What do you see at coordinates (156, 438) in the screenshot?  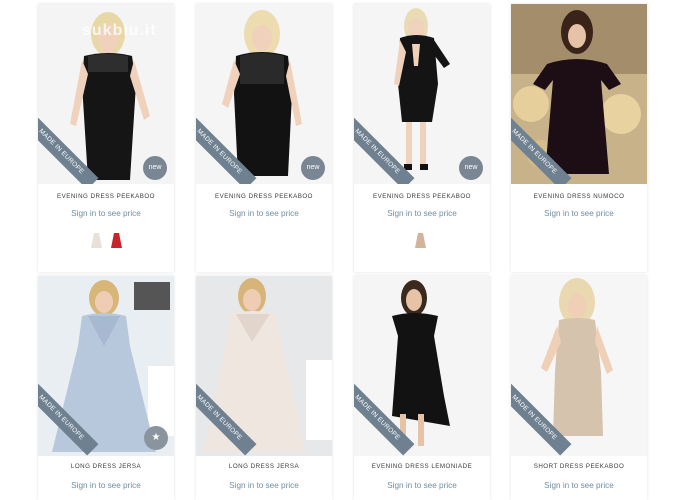 I see `favorite-star-badge: ★` at bounding box center [156, 438].